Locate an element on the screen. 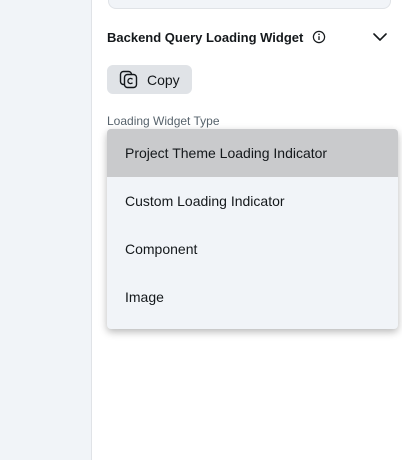 The width and height of the screenshot is (402, 460). dropdown-option-project-theme-loading-indicator: Project Theme Loading Indicator is located at coordinates (252, 153).